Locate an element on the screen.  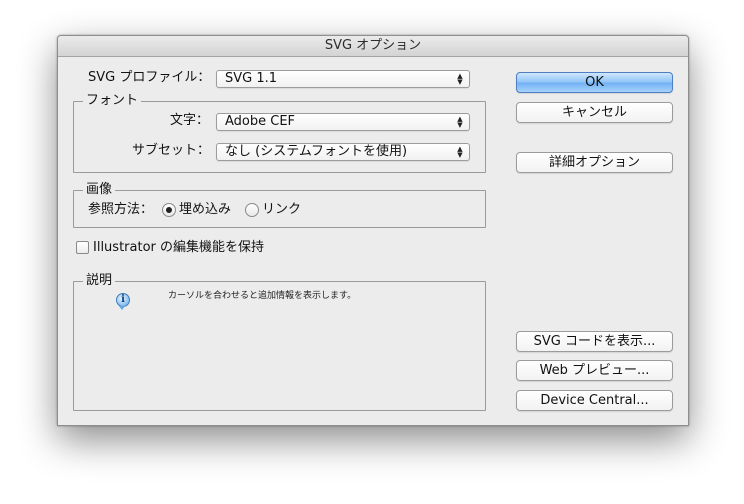
profile-select-value: SVG 1.1 is located at coordinates (251, 78).